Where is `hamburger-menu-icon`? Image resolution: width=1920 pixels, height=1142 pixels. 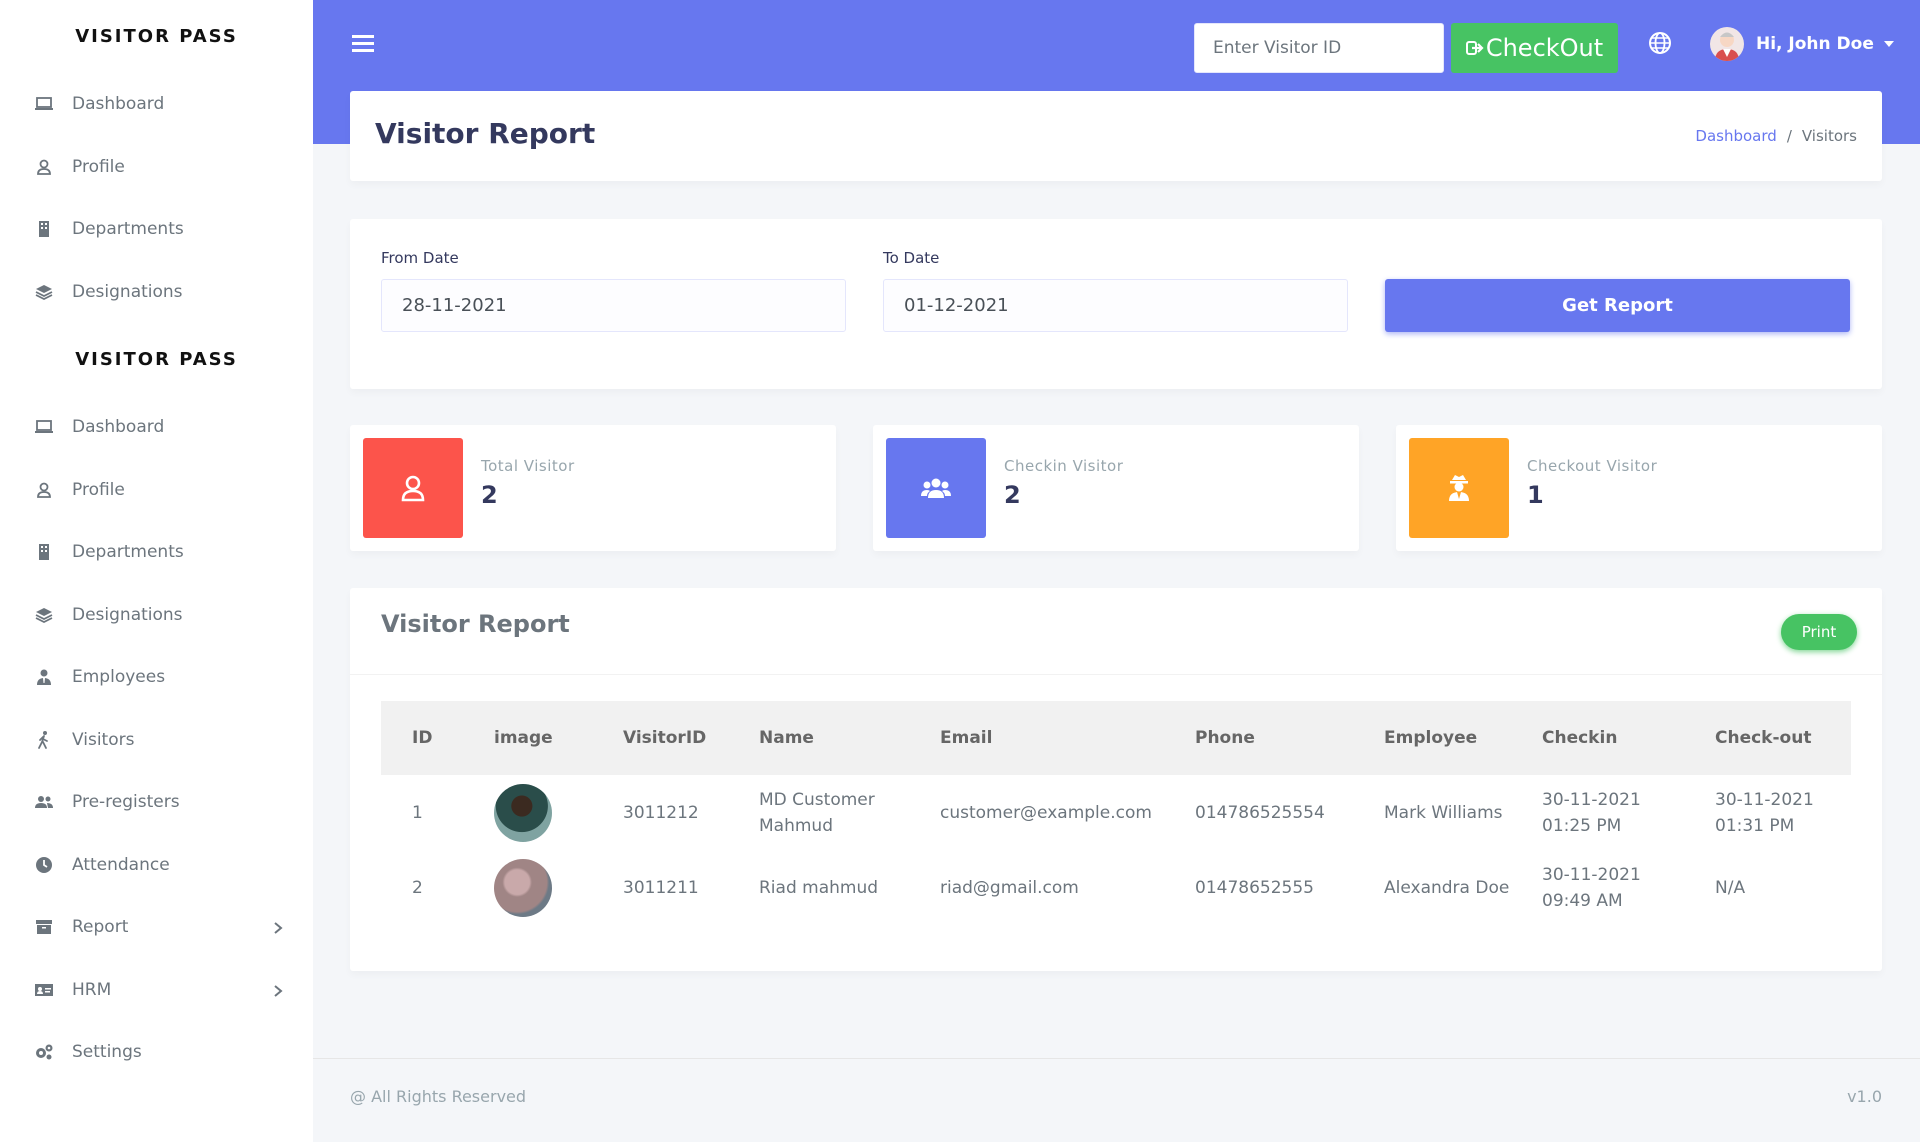
hamburger-menu-icon is located at coordinates (363, 43).